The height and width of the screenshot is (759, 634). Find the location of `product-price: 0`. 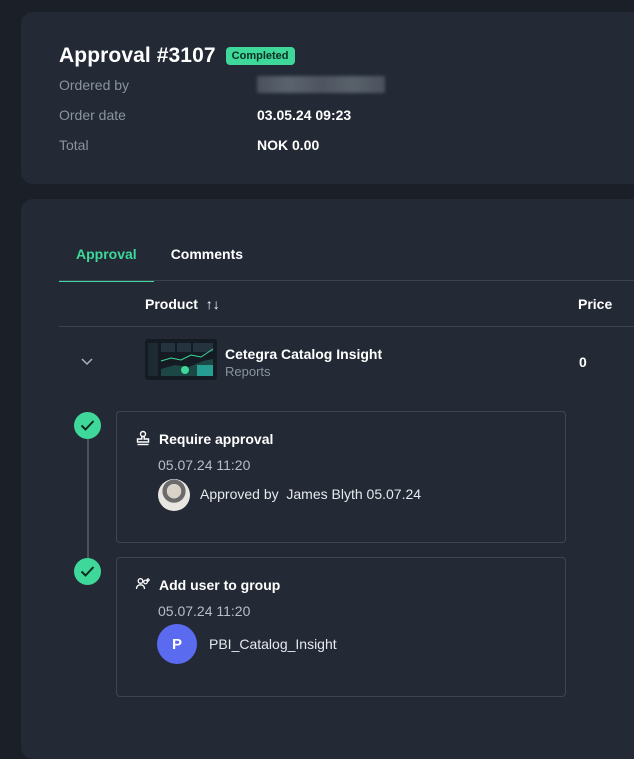

product-price: 0 is located at coordinates (583, 362).